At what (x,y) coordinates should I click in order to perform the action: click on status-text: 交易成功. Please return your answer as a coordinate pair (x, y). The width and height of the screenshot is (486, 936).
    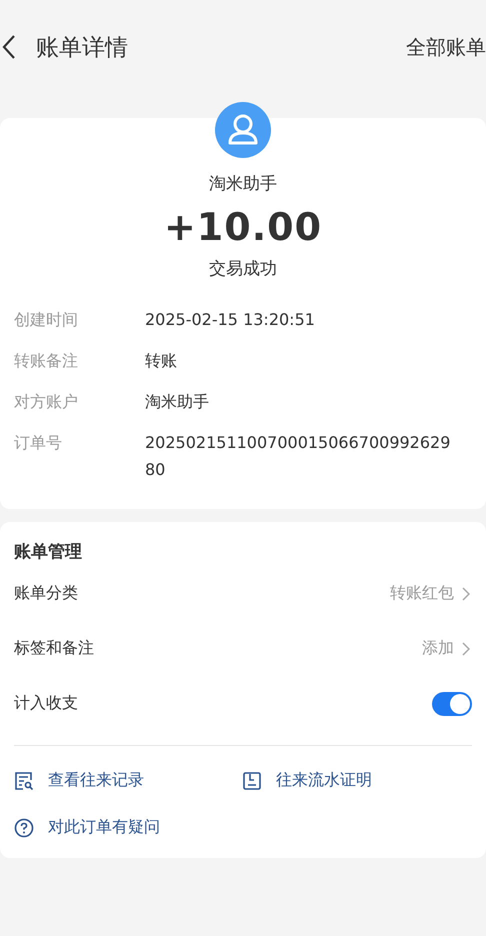
    Looking at the image, I should click on (243, 269).